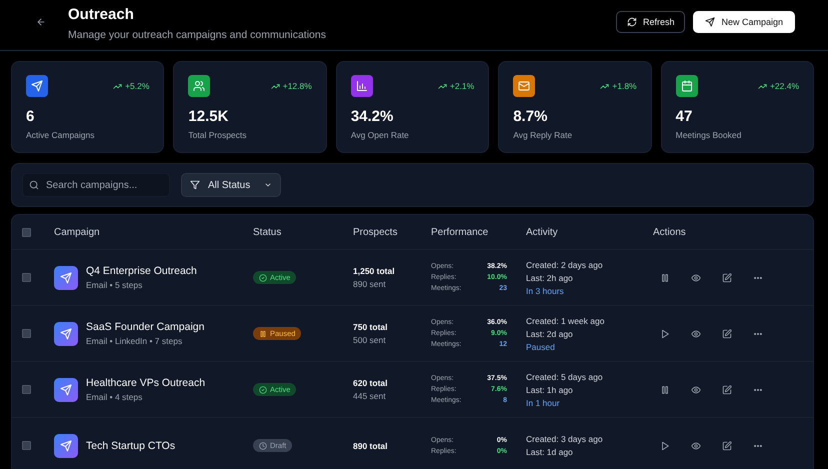  I want to click on users-icon, so click(199, 86).